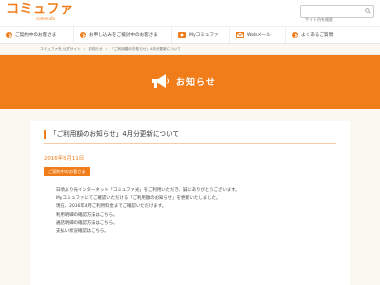 The image size is (380, 285). What do you see at coordinates (148, 216) in the screenshot?
I see `detail-link: 利用明細の確認方法はこちら。` at bounding box center [148, 216].